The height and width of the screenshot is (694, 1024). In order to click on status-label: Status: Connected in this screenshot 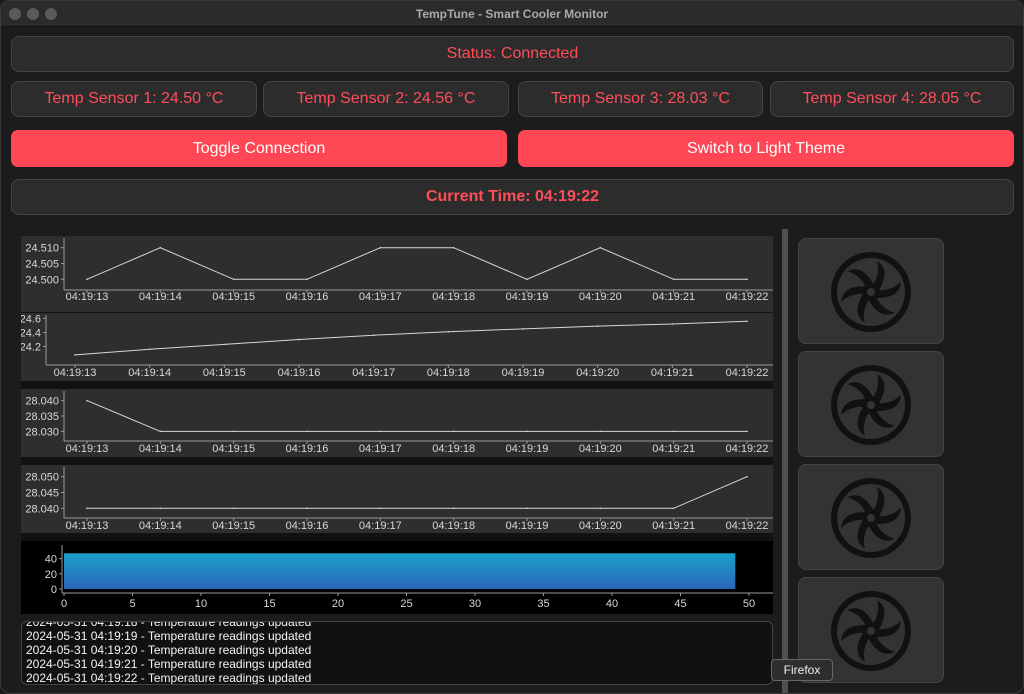, I will do `click(512, 53)`.